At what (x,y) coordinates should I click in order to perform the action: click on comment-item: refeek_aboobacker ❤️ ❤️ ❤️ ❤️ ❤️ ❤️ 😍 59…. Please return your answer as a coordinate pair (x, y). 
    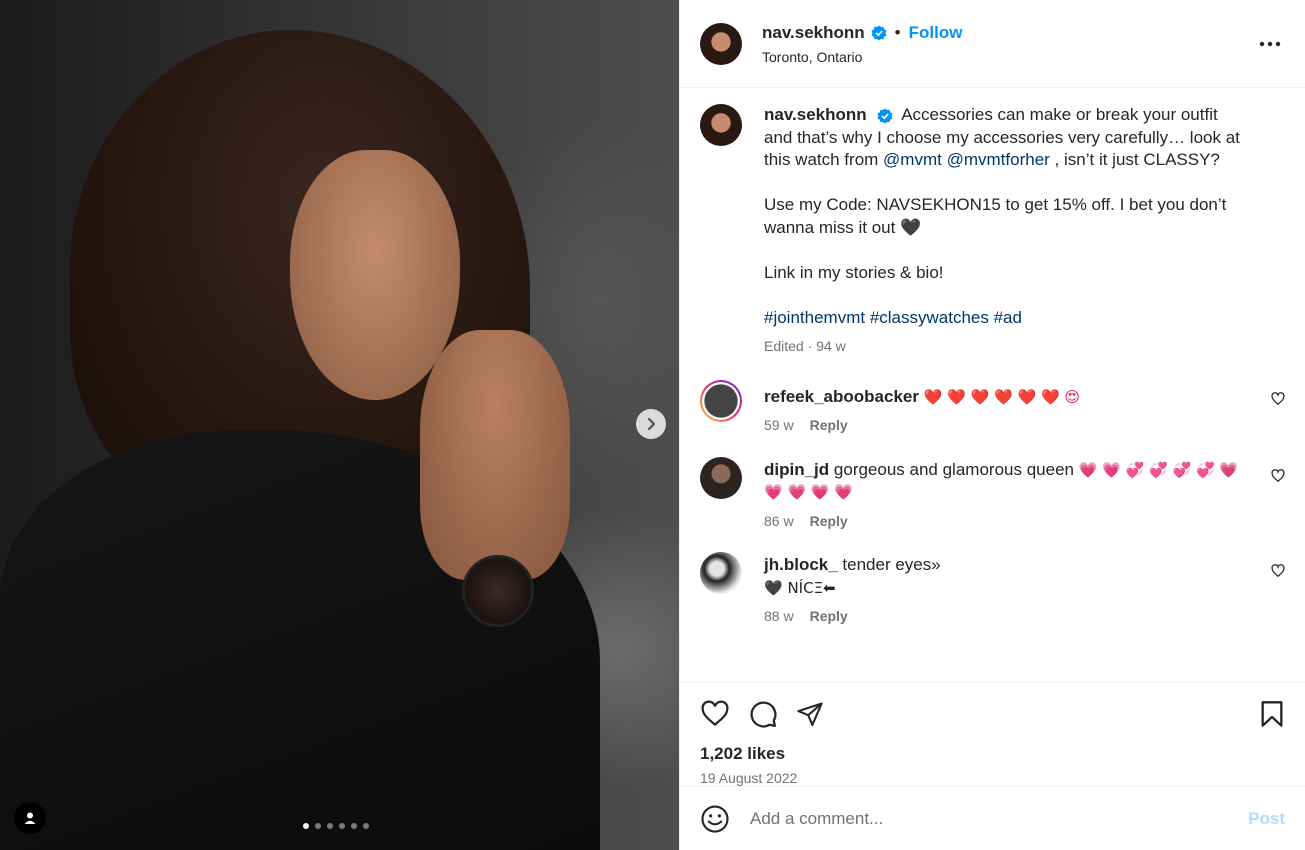
    Looking at the image, I should click on (992, 408).